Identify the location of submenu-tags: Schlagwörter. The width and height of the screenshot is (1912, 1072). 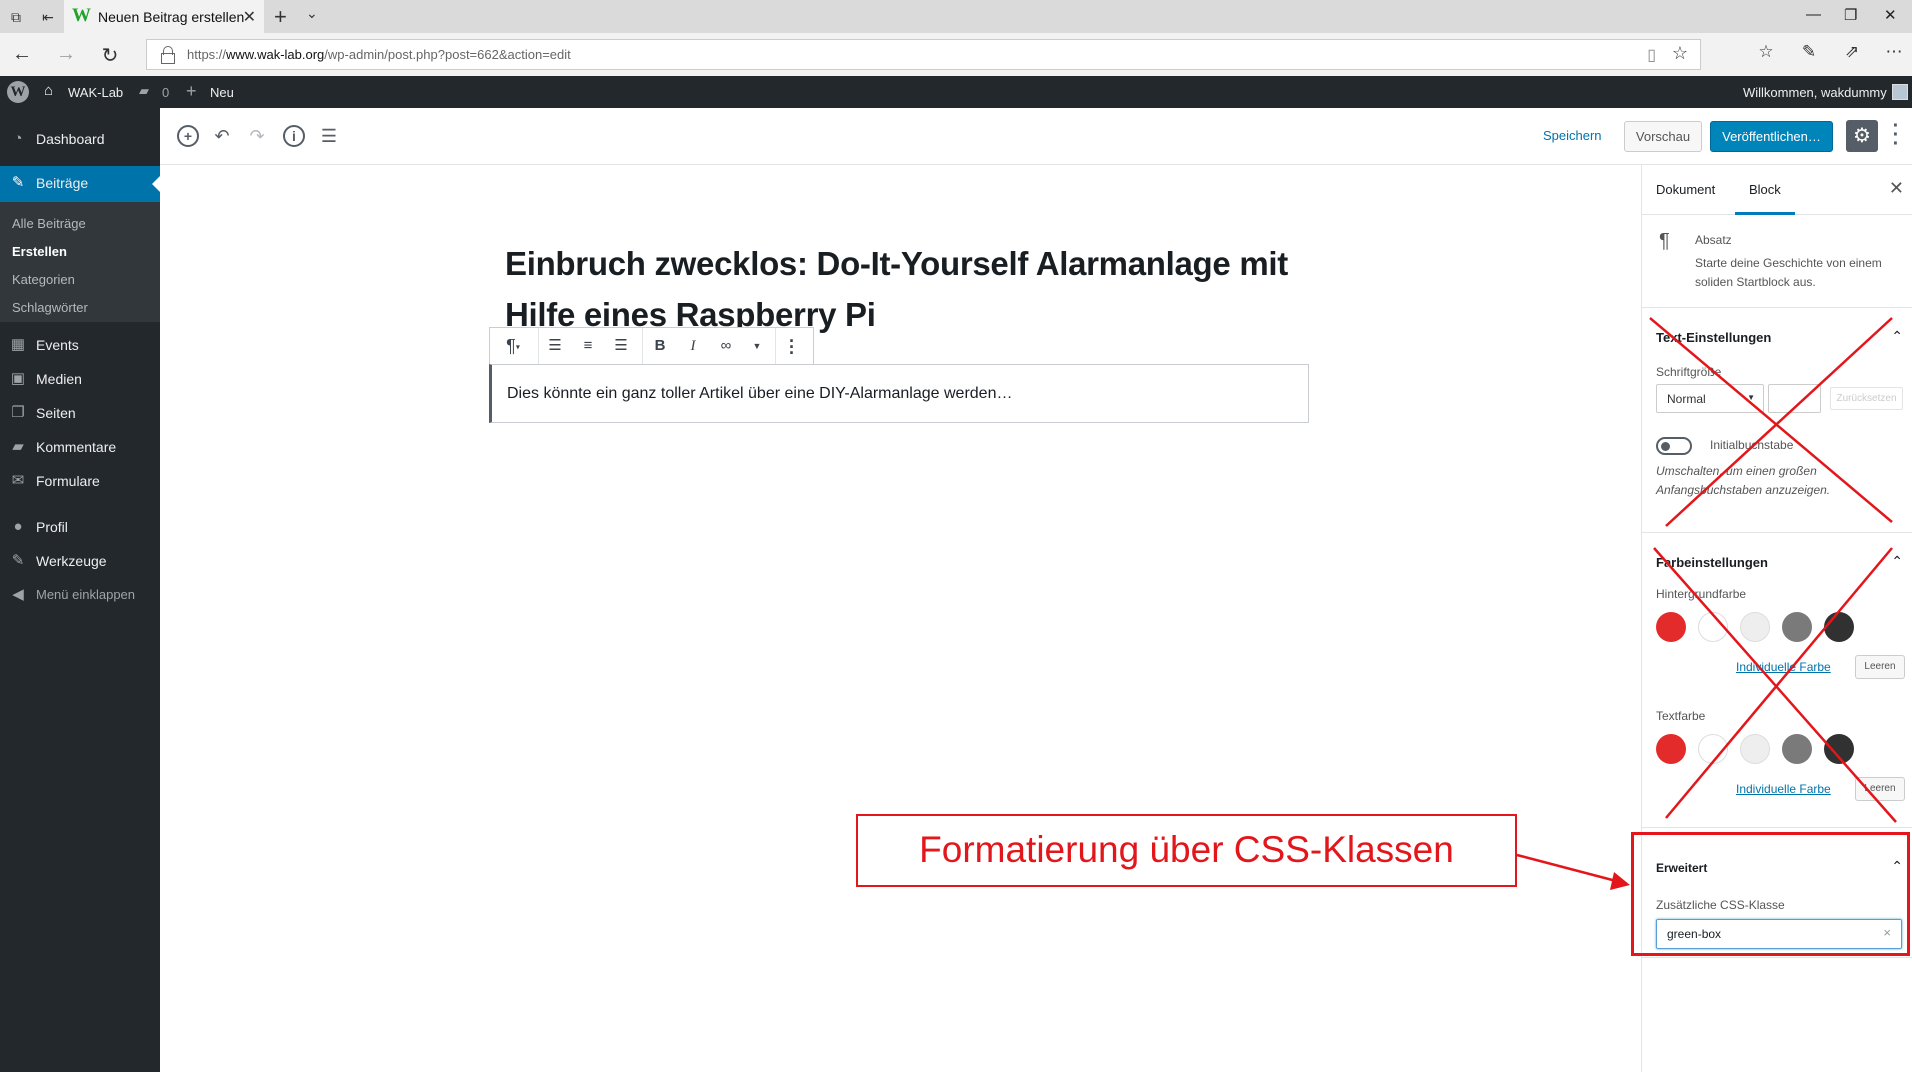
(50, 307).